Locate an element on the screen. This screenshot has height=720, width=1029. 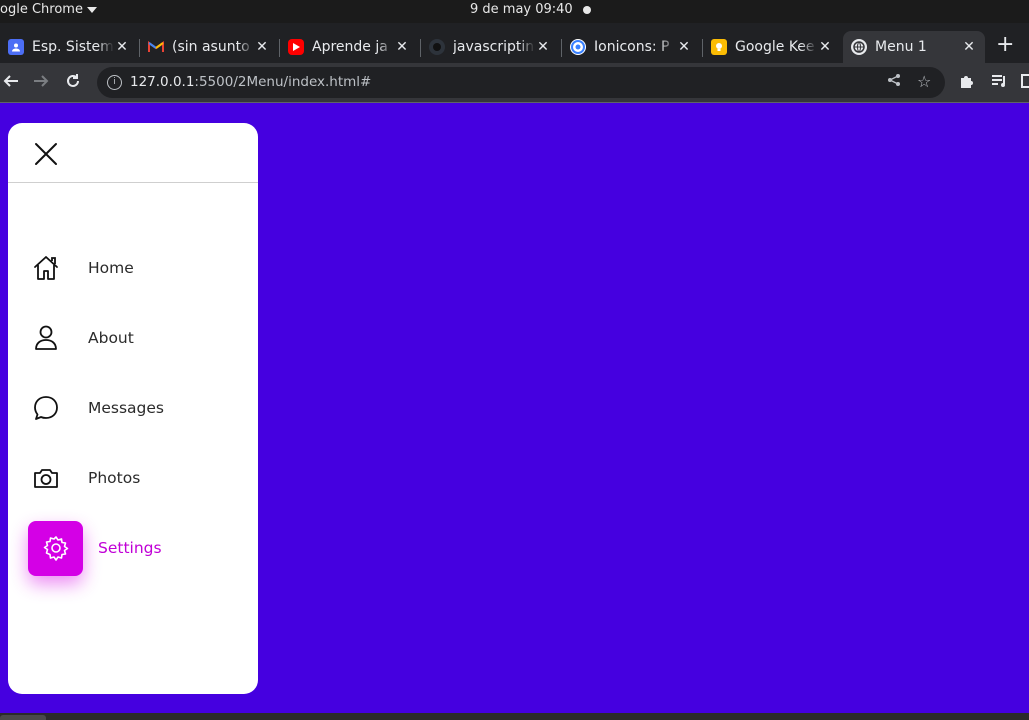
gear-icon is located at coordinates (55, 548).